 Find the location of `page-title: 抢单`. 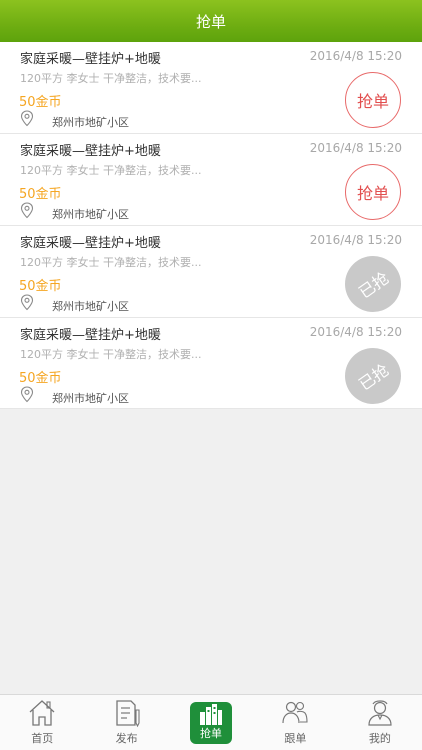

page-title: 抢单 is located at coordinates (210, 21).